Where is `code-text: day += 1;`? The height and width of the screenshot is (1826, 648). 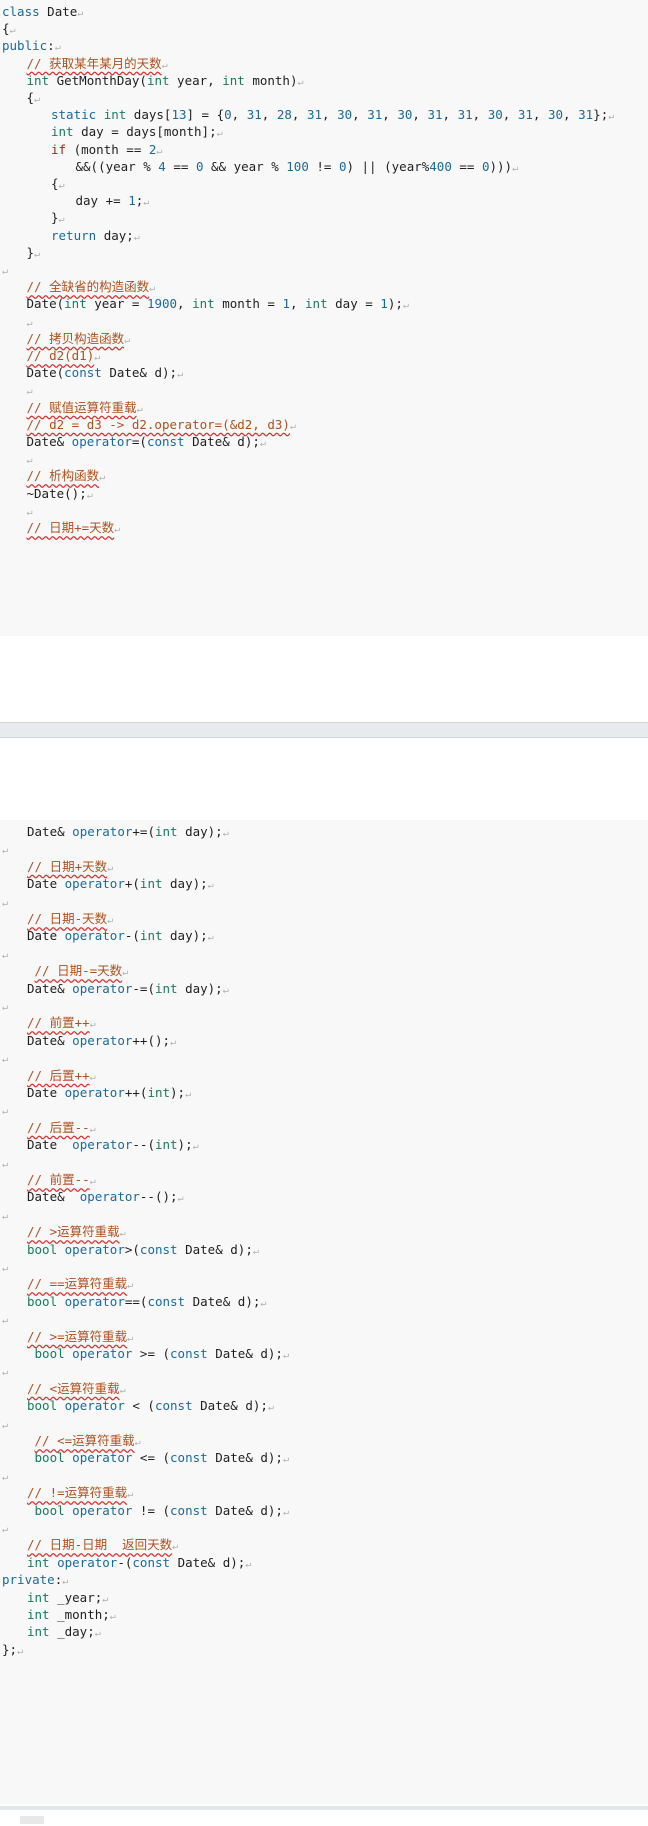
code-text: day += 1; is located at coordinates (109, 201).